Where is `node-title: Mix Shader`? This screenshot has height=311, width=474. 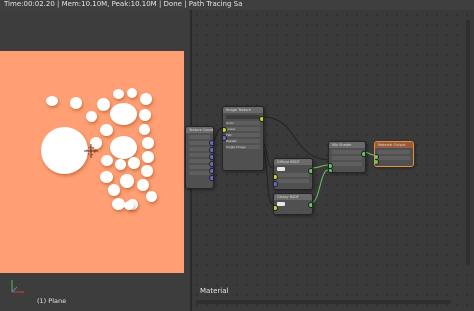 node-title: Mix Shader is located at coordinates (347, 145).